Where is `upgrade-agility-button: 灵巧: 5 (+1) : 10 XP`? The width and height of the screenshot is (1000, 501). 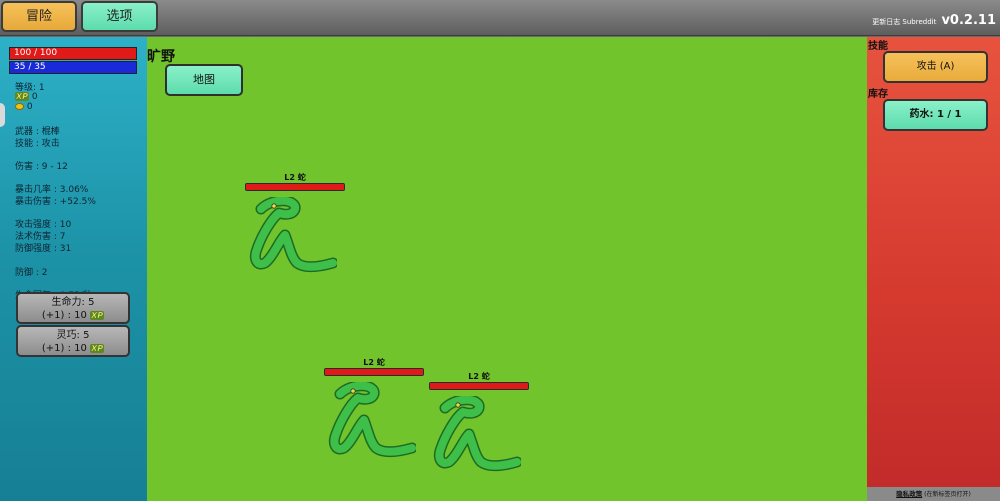 upgrade-agility-button: 灵巧: 5 (+1) : 10 XP is located at coordinates (73, 341).